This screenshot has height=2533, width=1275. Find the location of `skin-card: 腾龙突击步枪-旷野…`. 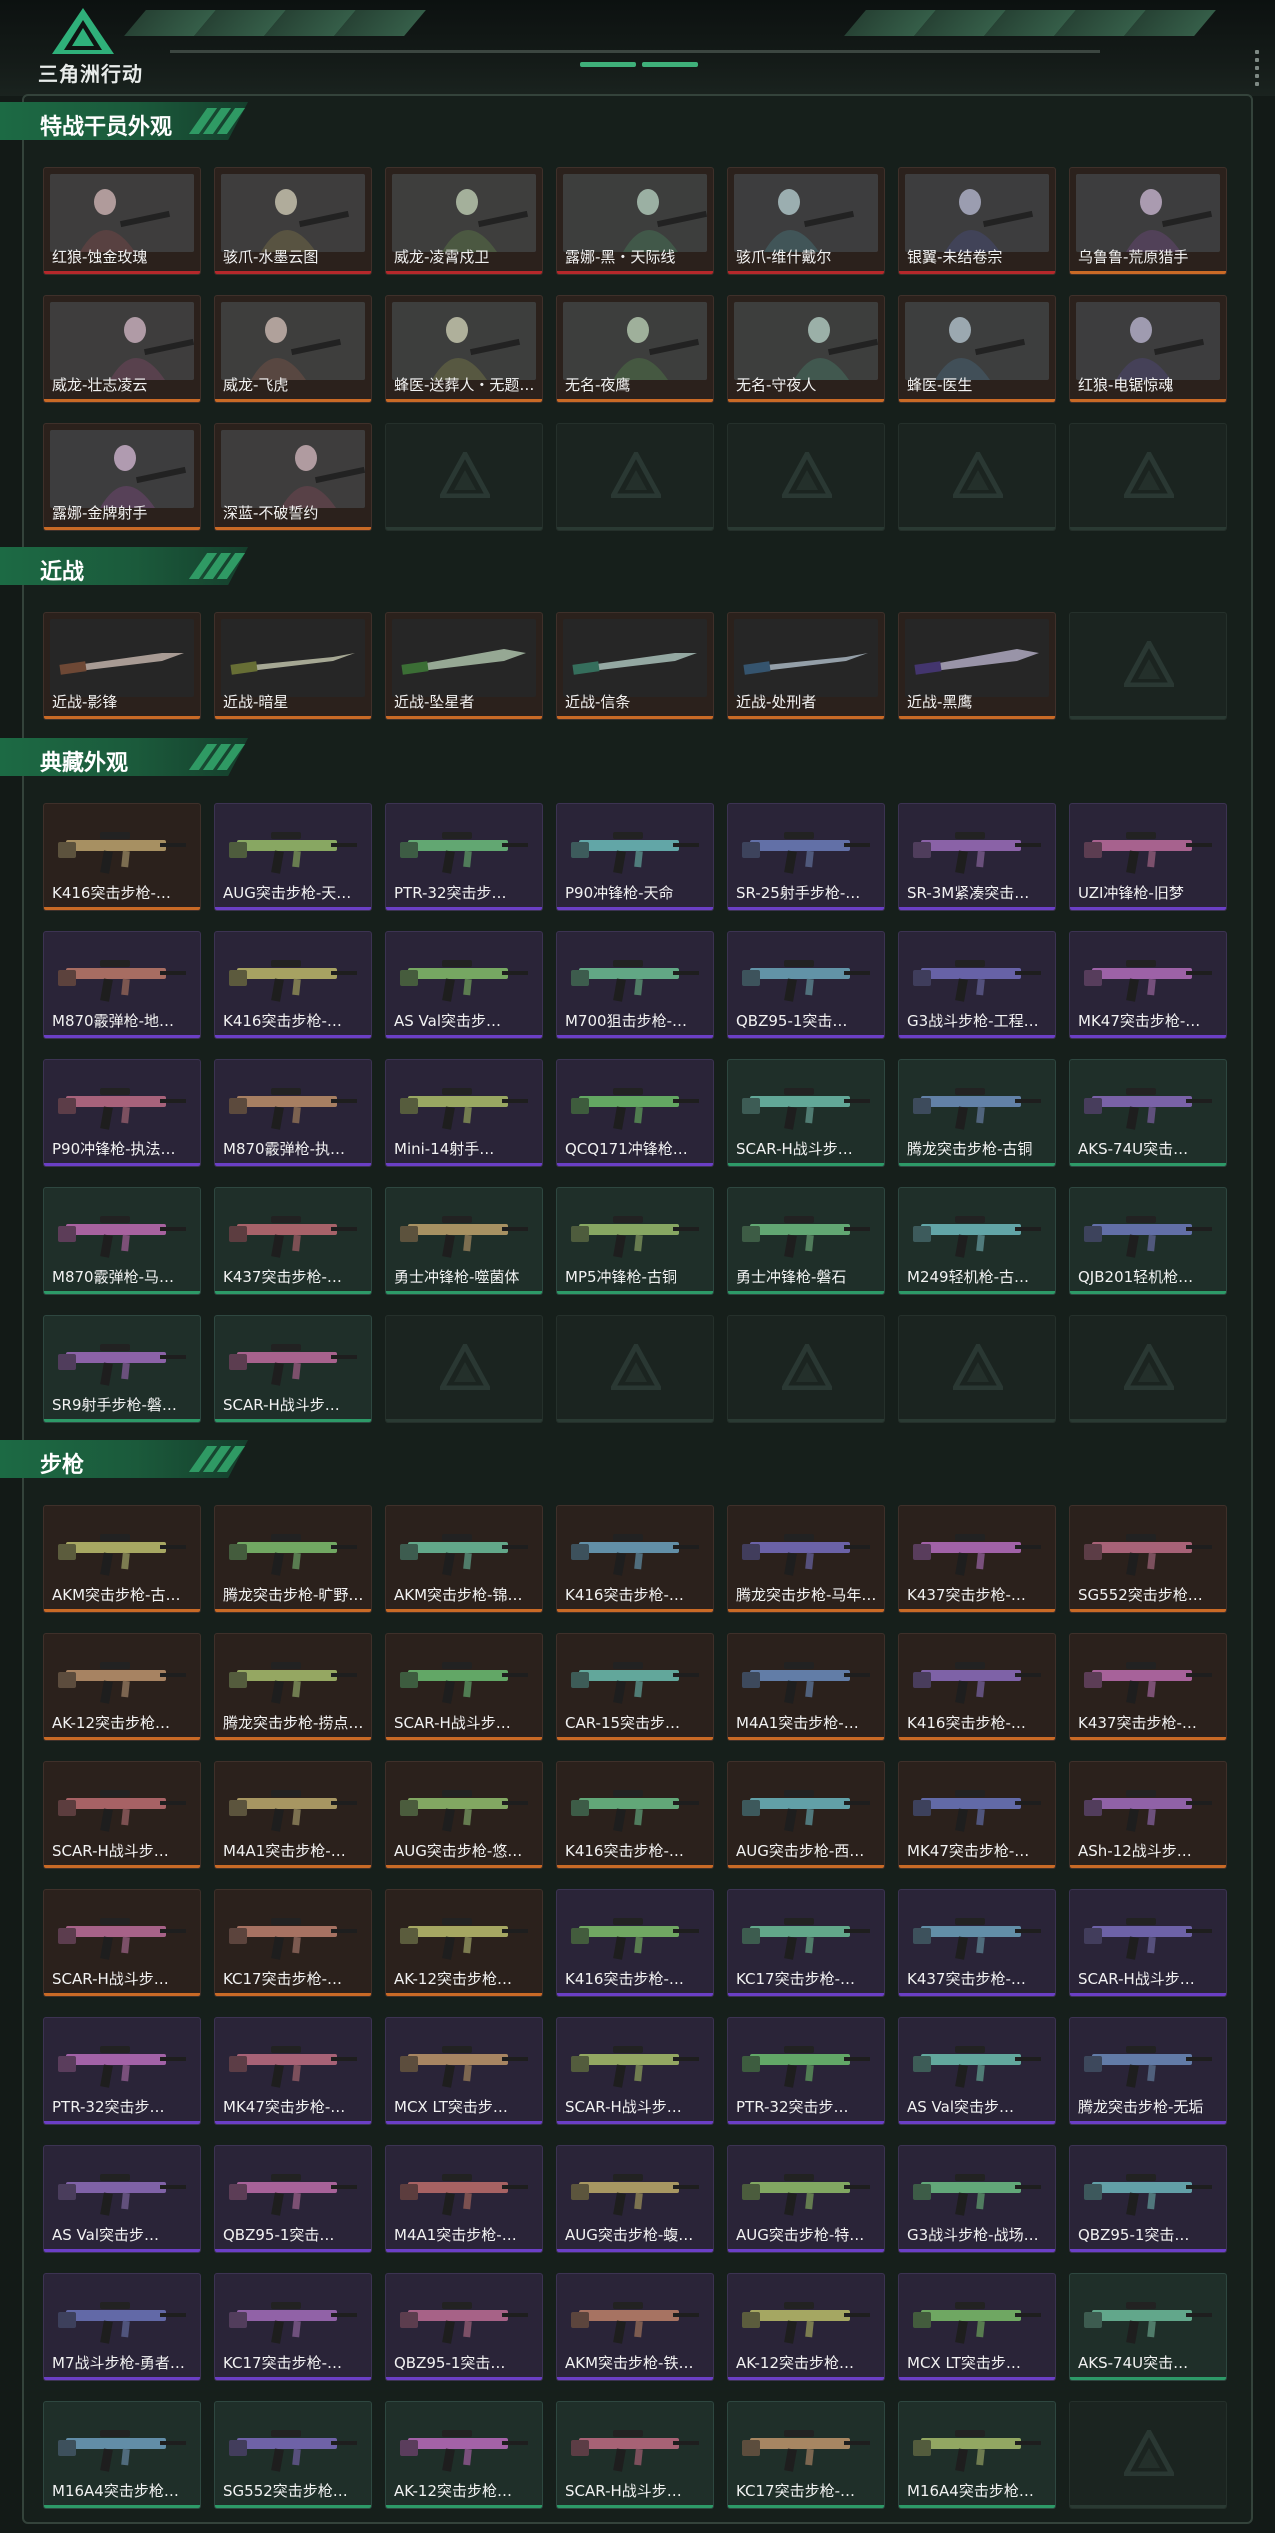

skin-card: 腾龙突击步枪-旷野… is located at coordinates (293, 1559).